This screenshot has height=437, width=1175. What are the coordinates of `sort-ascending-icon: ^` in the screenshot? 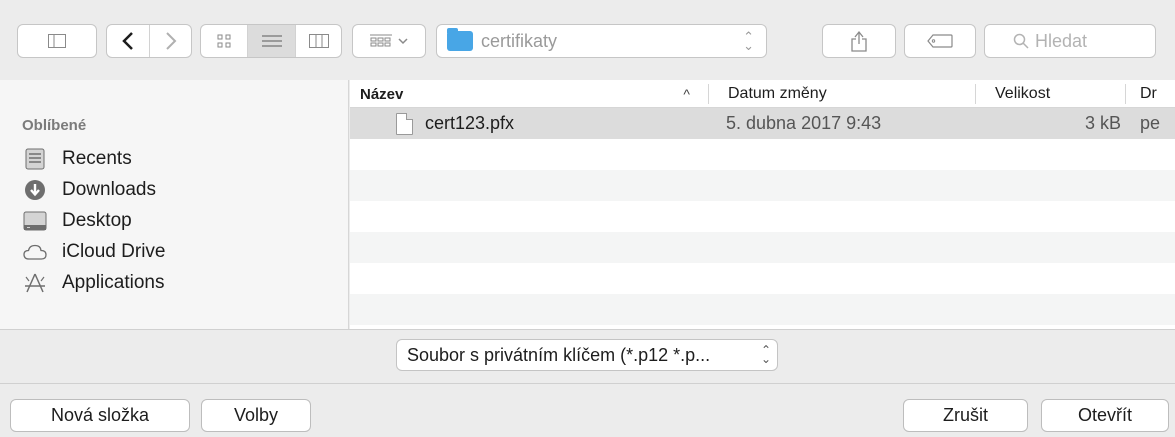 It's located at (686, 94).